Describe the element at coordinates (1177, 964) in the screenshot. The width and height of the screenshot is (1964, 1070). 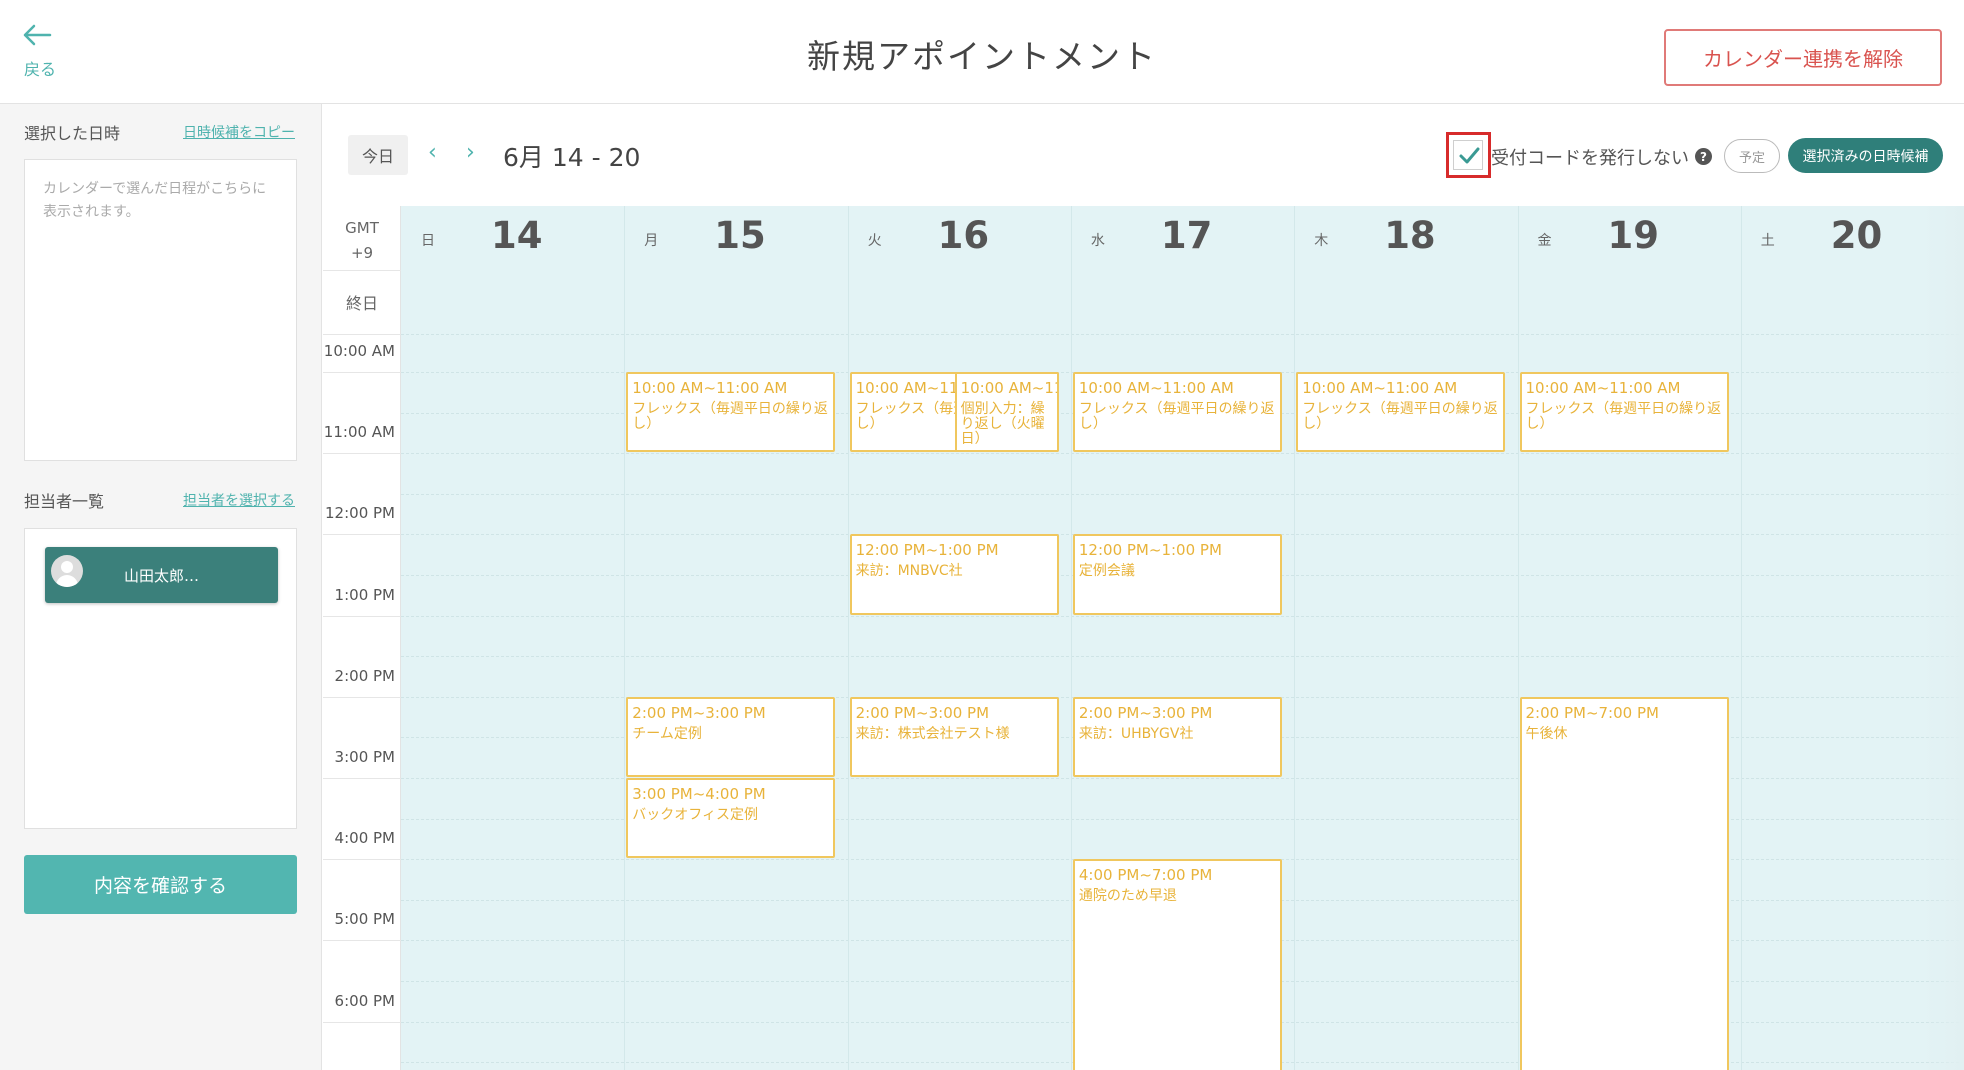
I see `calendar-event: 4:00 PM~7:00 PM 通院のため早退` at that location.